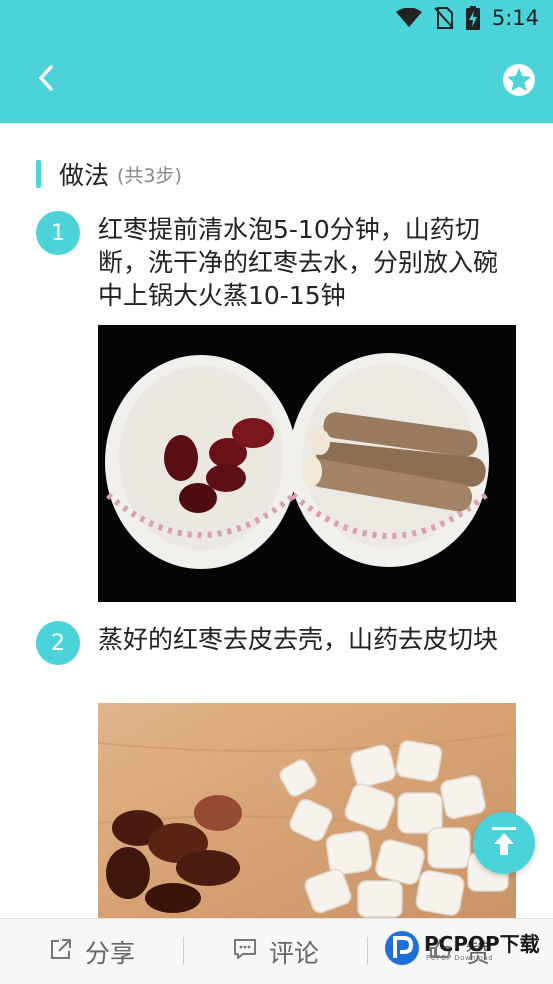 This screenshot has height=984, width=553. I want to click on share-button: 分享, so click(92, 951).